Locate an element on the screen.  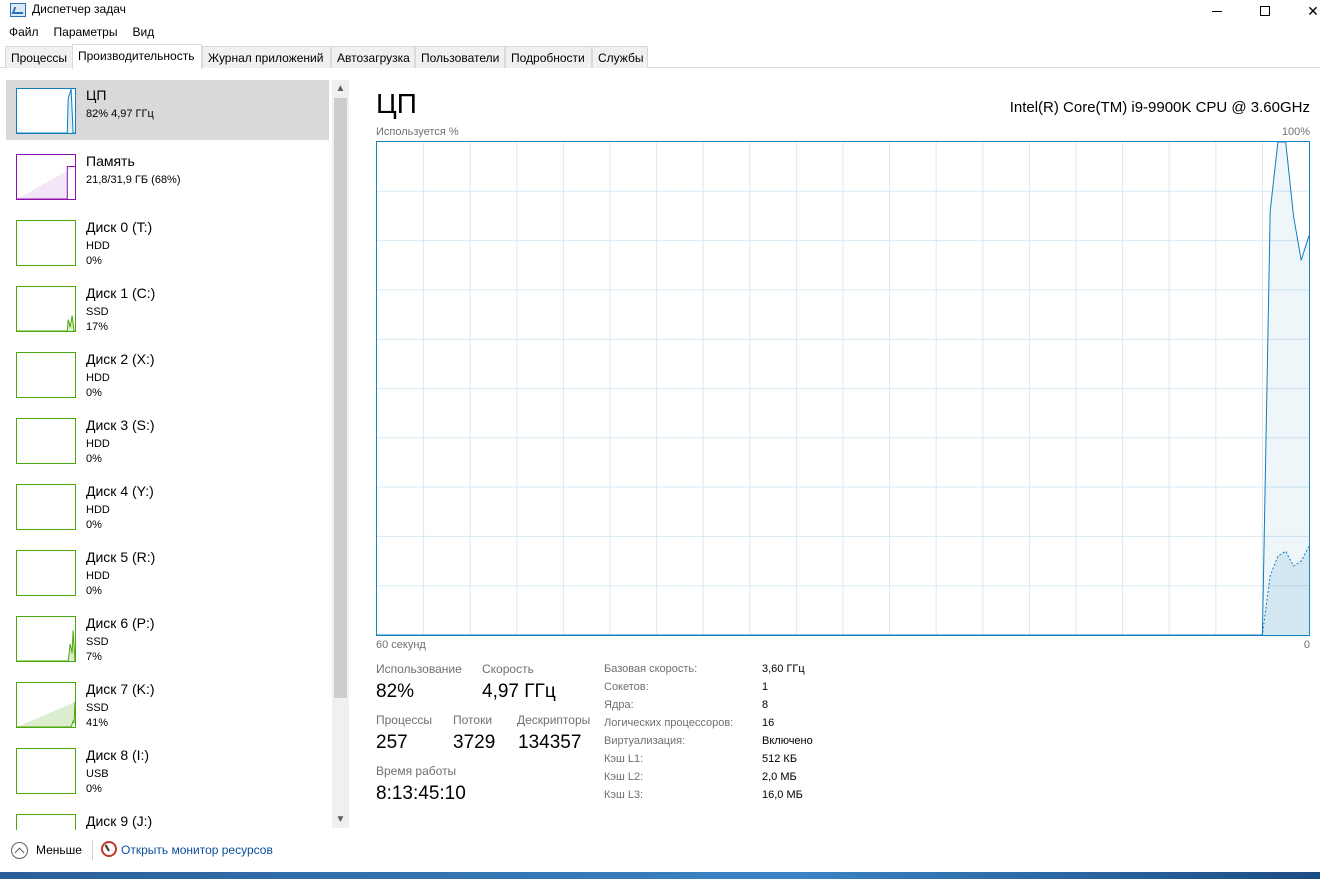
spec-value: 8 is located at coordinates (765, 705).